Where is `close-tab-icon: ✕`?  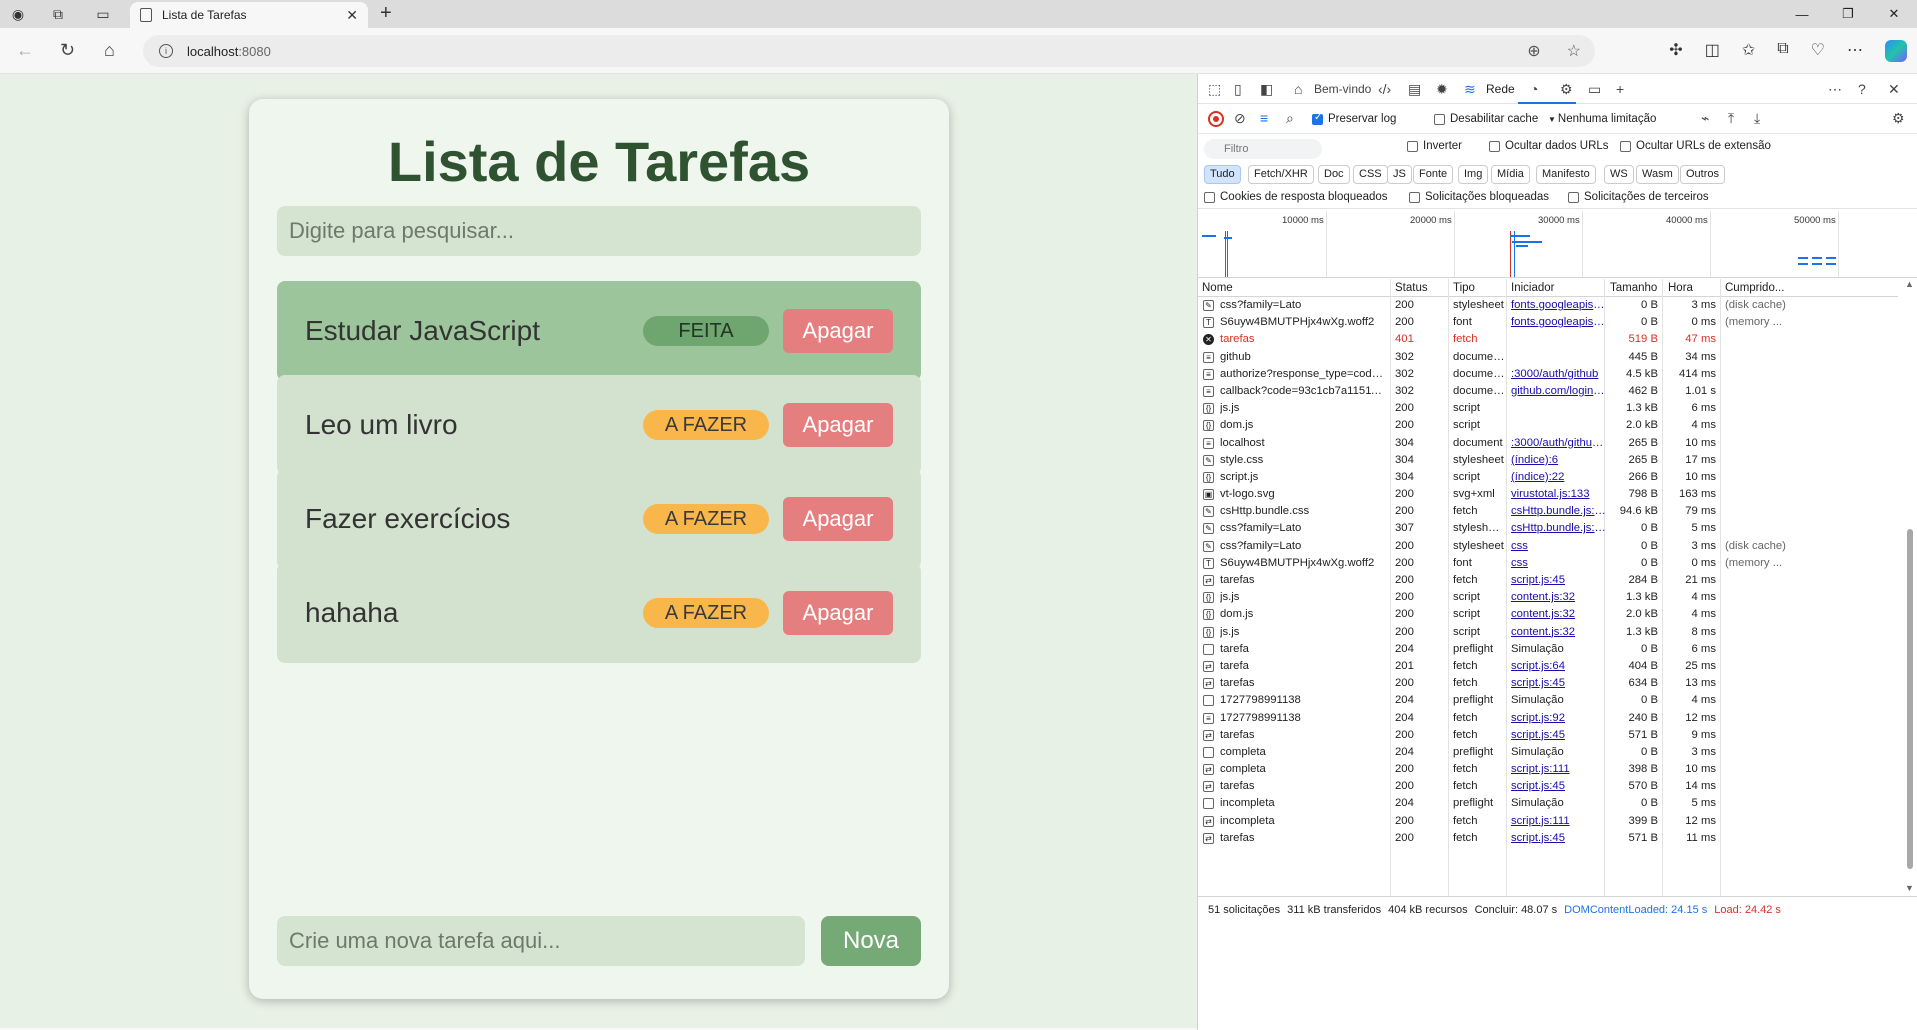
close-tab-icon: ✕ is located at coordinates (352, 15).